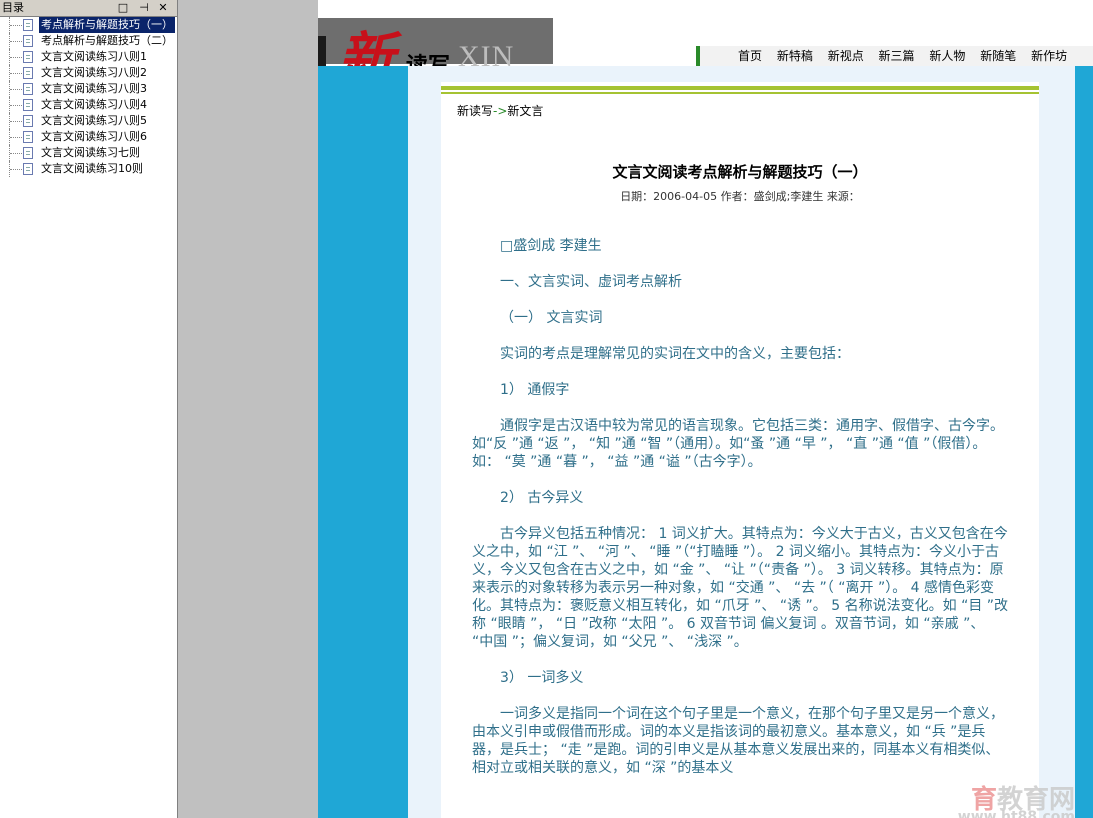  What do you see at coordinates (107, 25) in the screenshot?
I see `toc-item-label: 考点解析与解题技巧（一）` at bounding box center [107, 25].